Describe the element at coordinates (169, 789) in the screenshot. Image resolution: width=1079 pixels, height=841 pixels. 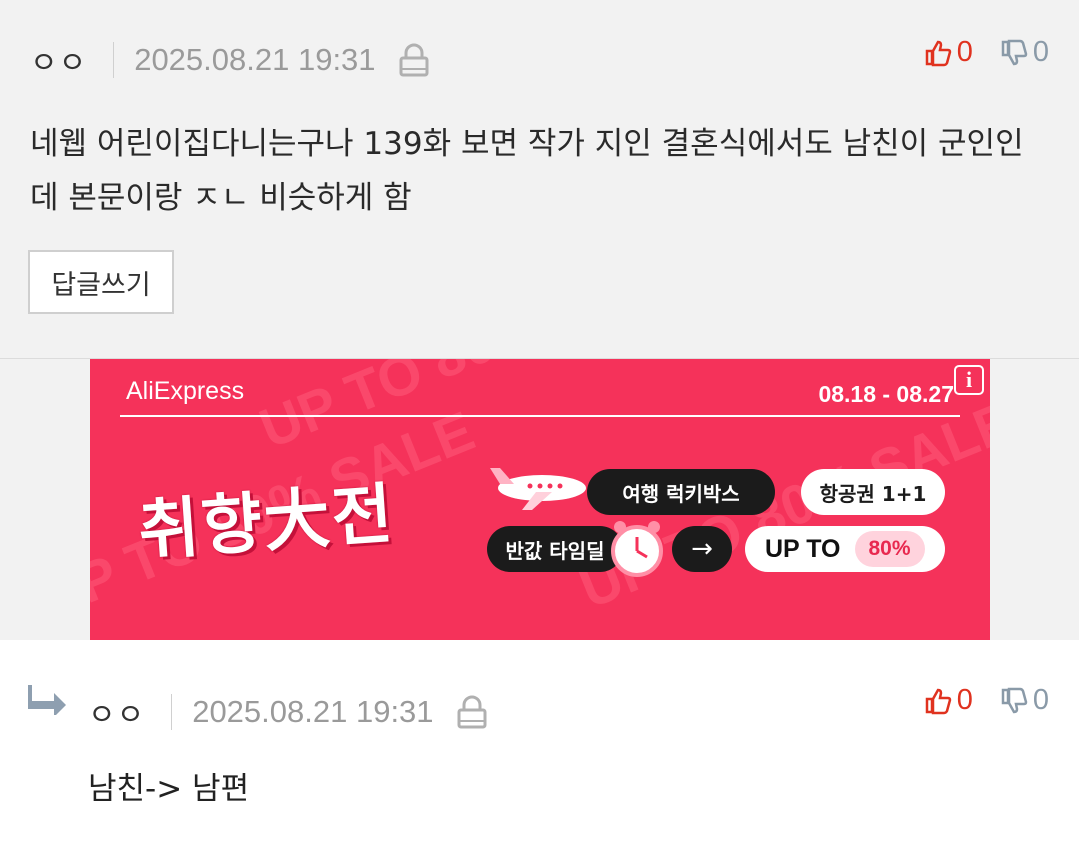
I see `reply-body: 남친-> 남편` at that location.